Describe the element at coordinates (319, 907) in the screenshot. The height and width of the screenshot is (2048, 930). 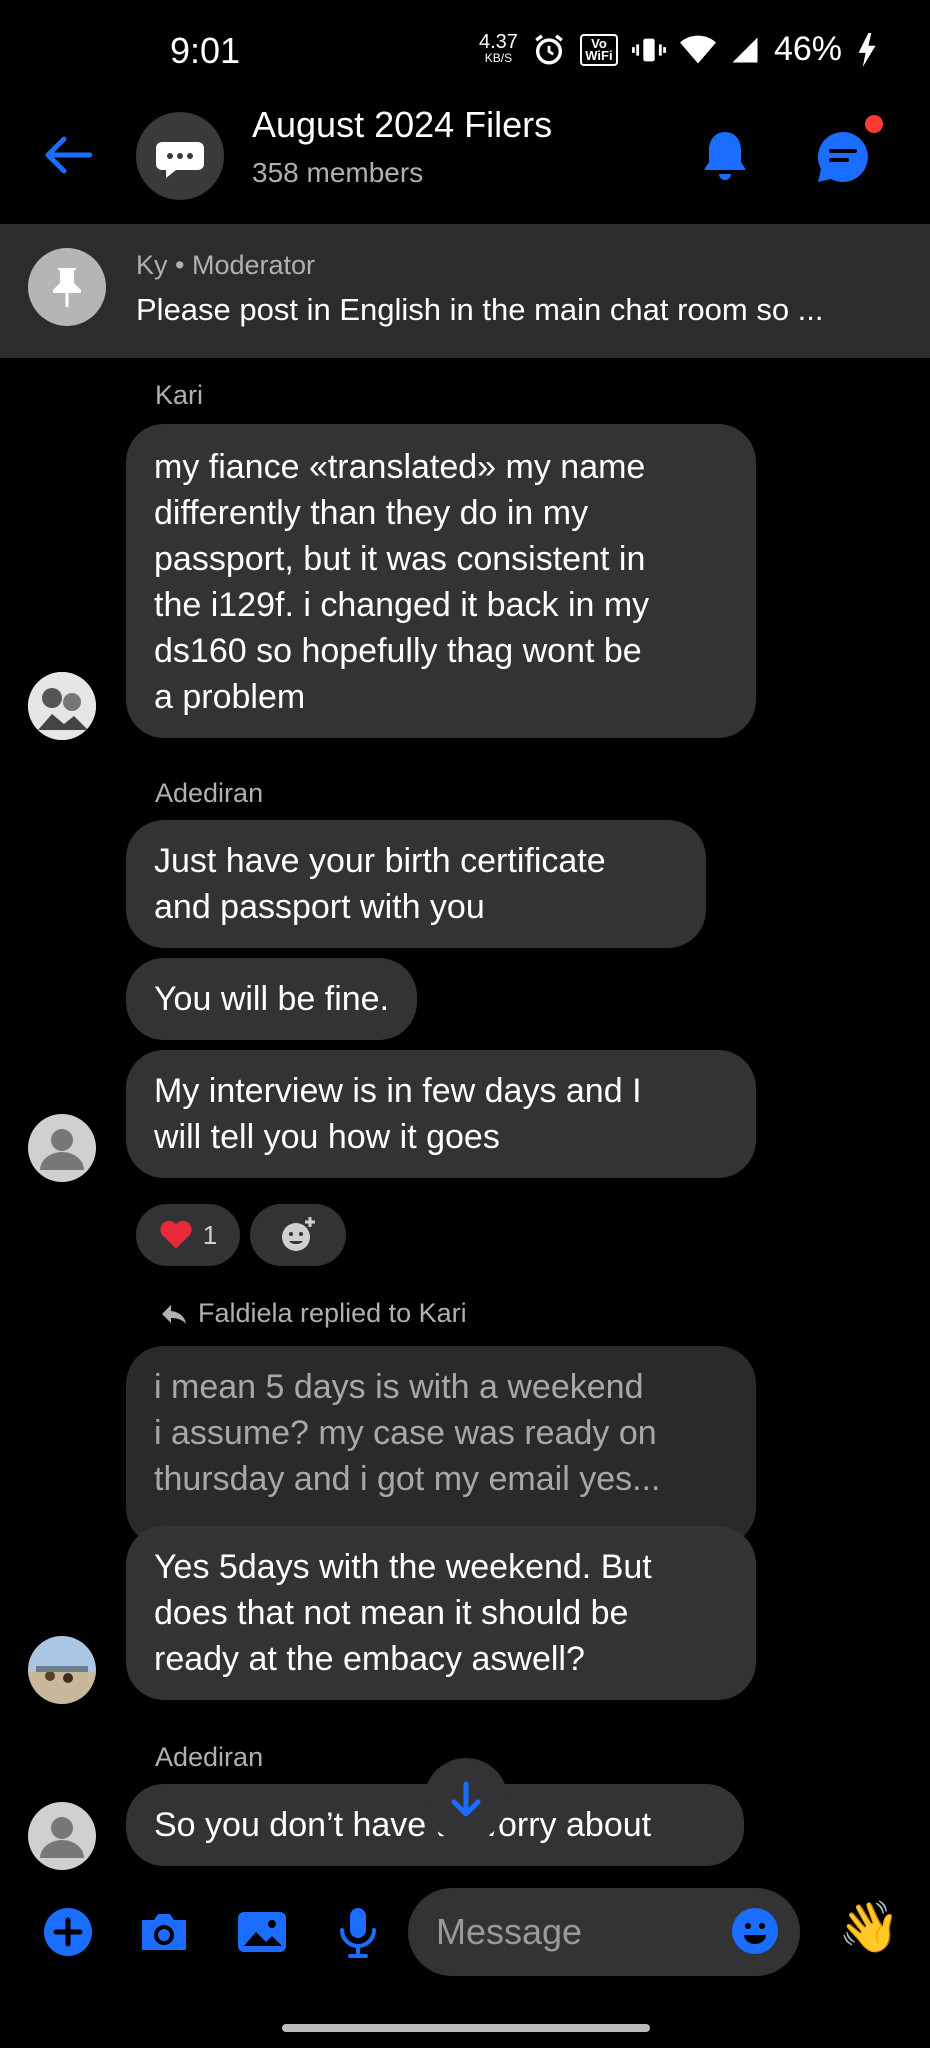
I see `message-line: and passport with you` at that location.